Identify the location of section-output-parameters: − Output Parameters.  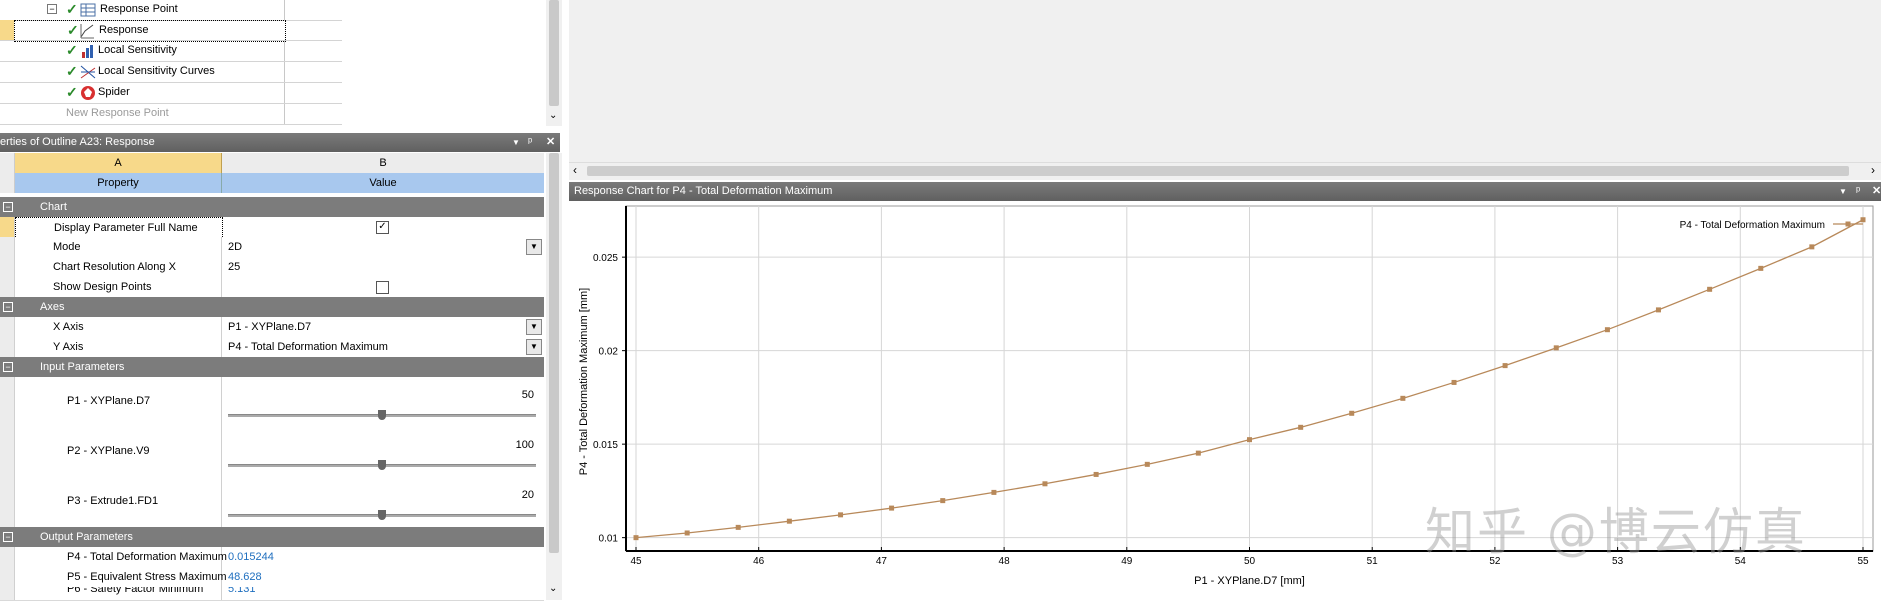
(272, 537).